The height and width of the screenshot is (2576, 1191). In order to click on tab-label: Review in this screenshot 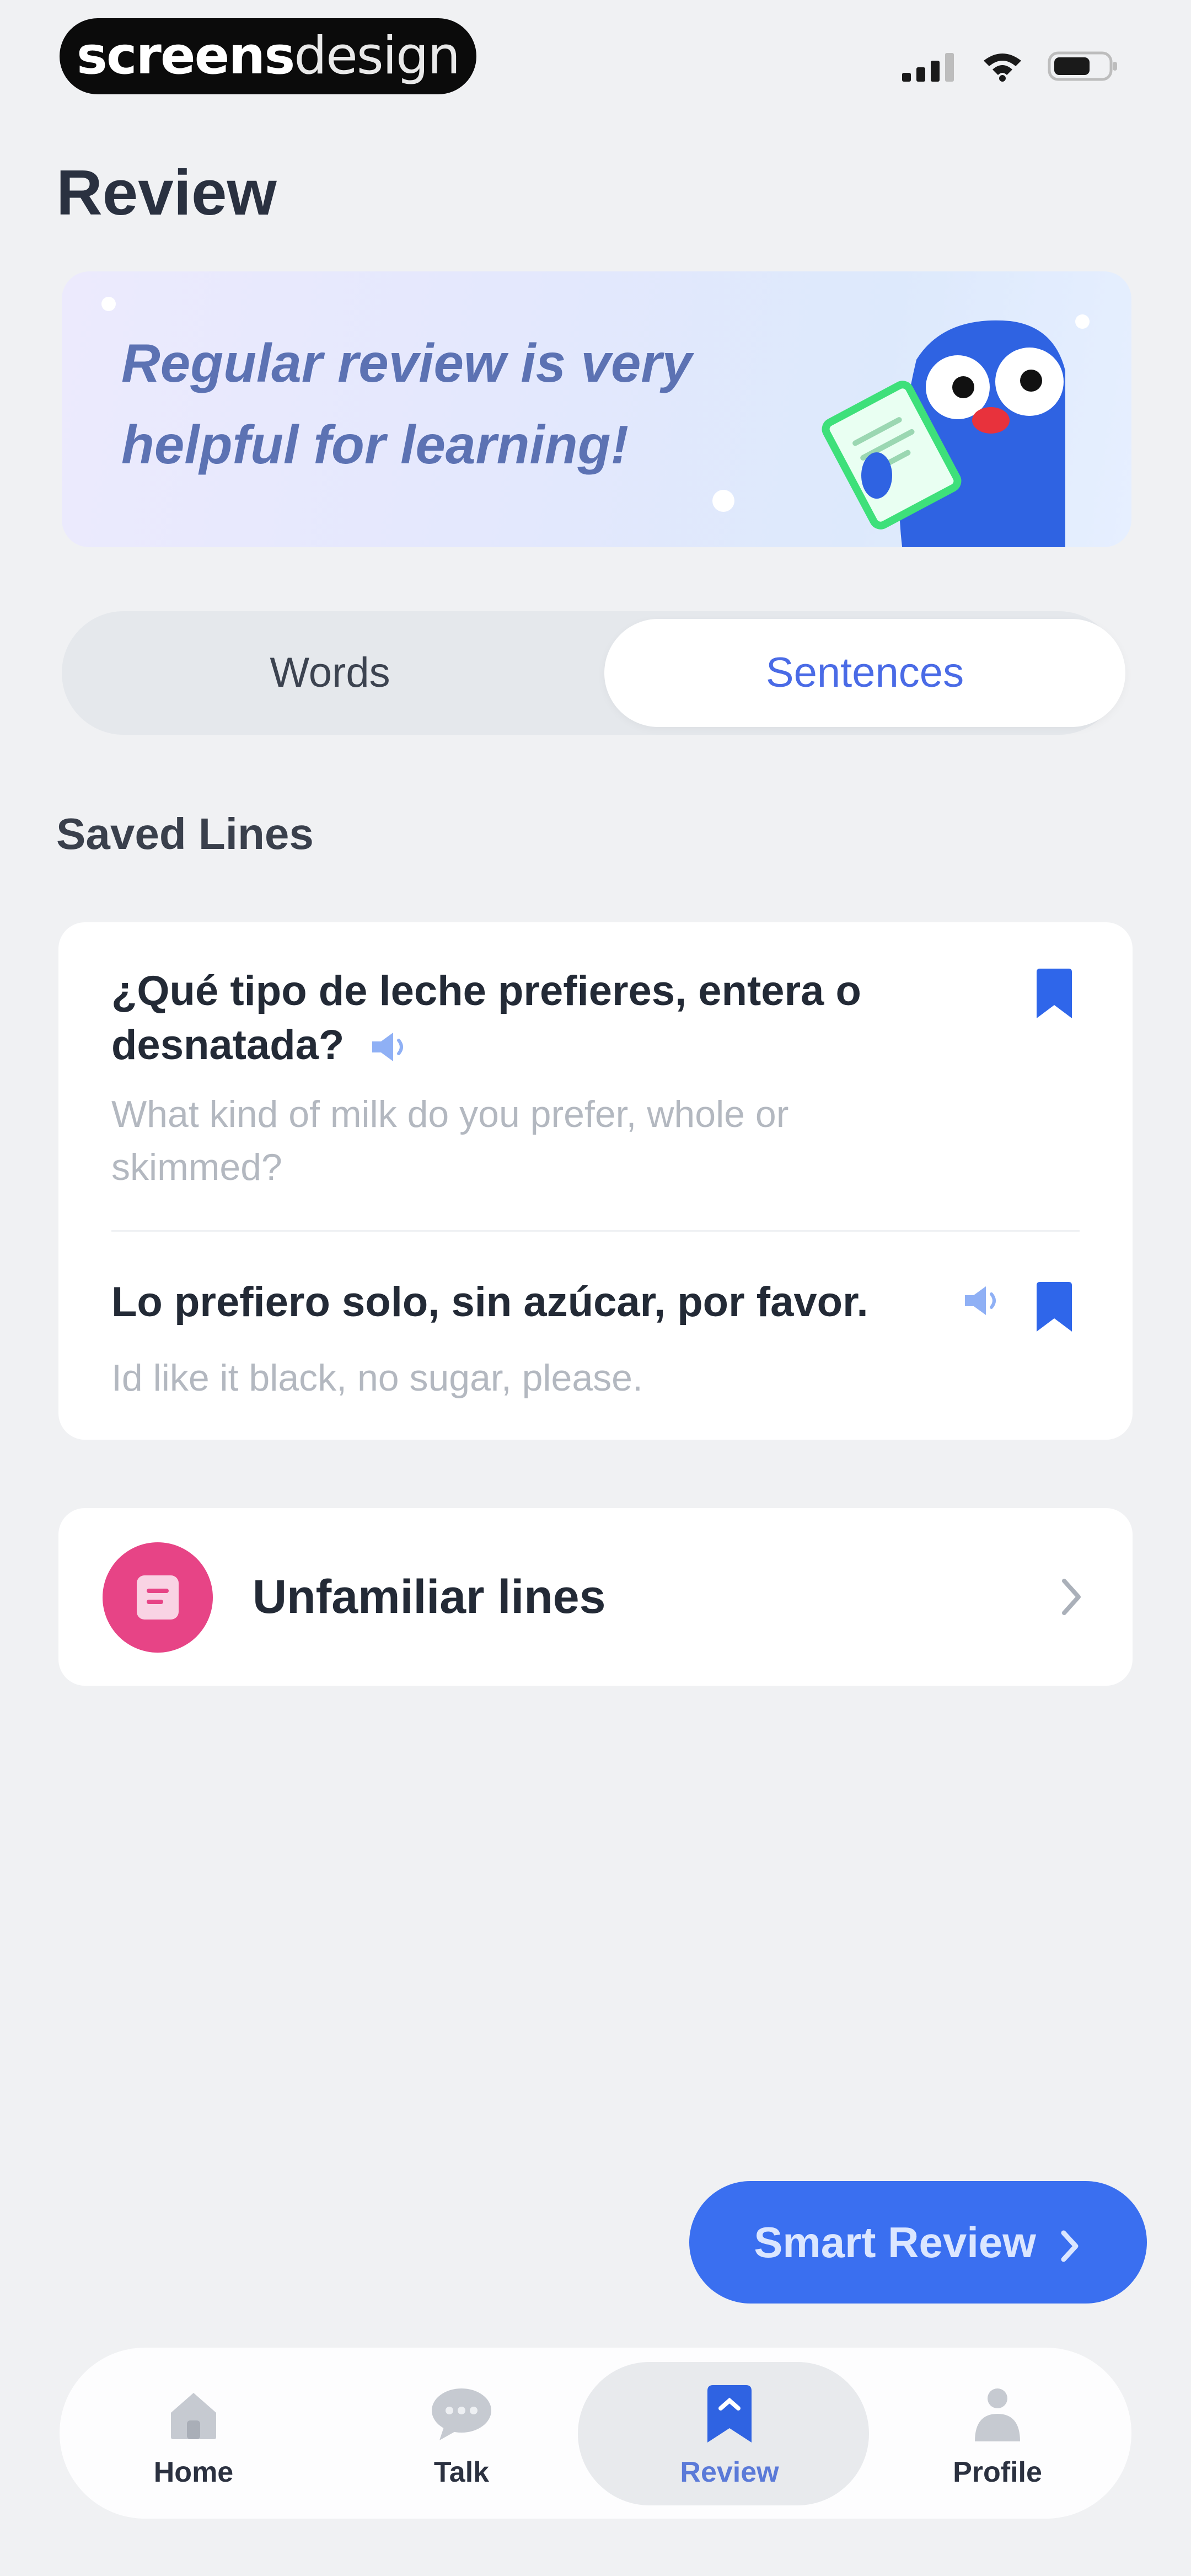, I will do `click(730, 2472)`.